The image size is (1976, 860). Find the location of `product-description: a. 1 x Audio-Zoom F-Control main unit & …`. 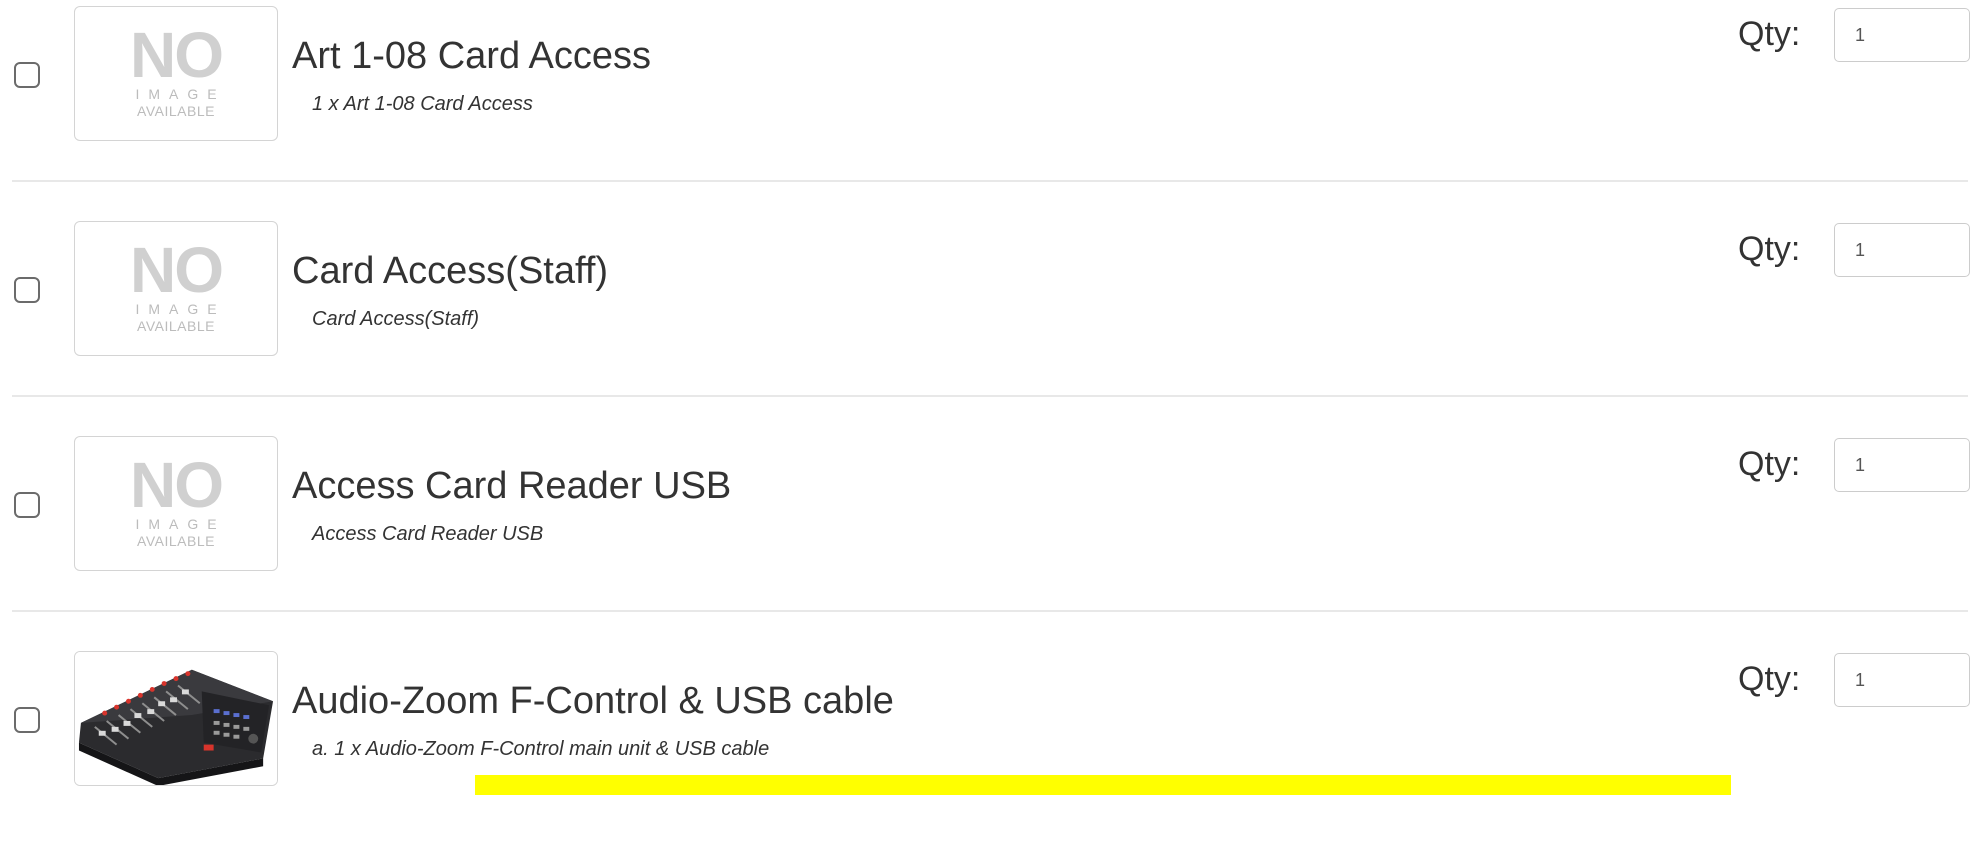

product-description: a. 1 x Audio-Zoom F-Control main unit & … is located at coordinates (541, 749).